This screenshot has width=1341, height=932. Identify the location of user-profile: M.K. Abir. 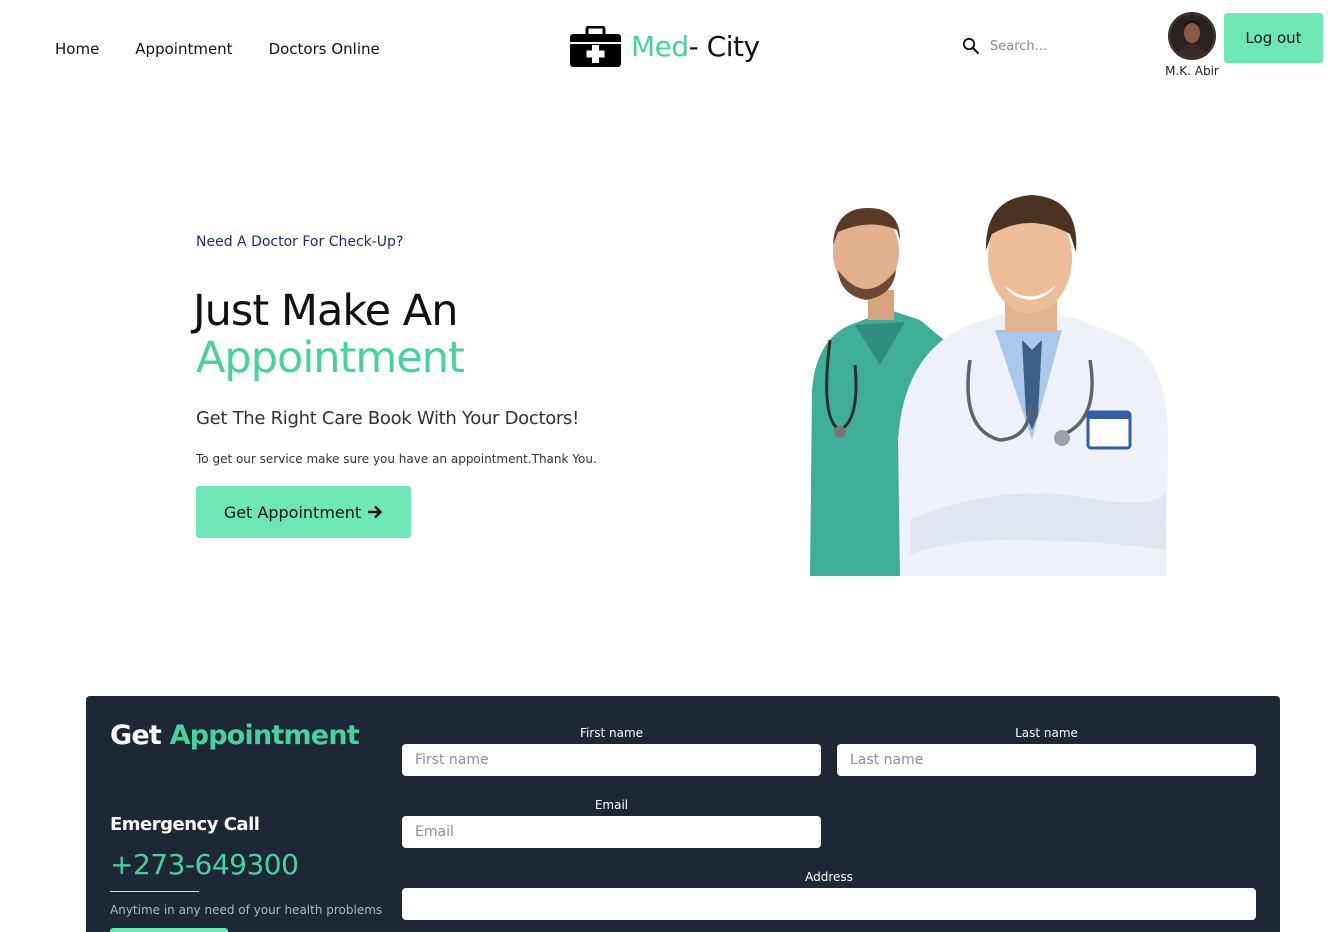
(1192, 45).